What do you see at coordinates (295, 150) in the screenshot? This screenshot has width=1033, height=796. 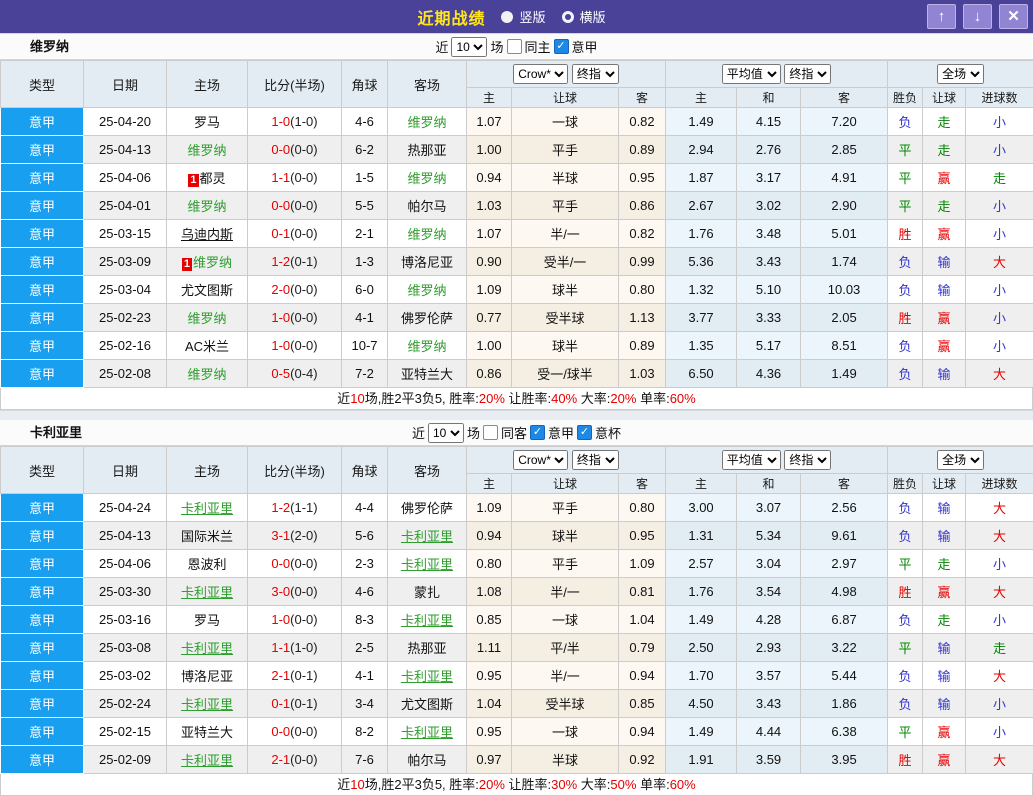 I see `cell-score: 0-0(0-0)` at bounding box center [295, 150].